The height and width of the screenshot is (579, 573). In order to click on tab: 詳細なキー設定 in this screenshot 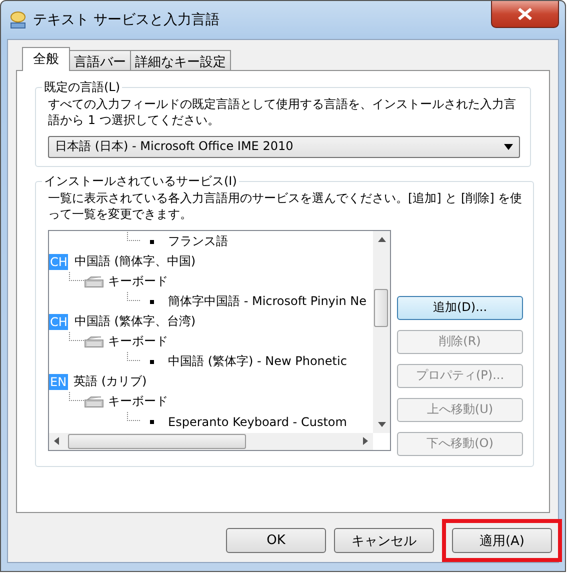, I will do `click(180, 60)`.